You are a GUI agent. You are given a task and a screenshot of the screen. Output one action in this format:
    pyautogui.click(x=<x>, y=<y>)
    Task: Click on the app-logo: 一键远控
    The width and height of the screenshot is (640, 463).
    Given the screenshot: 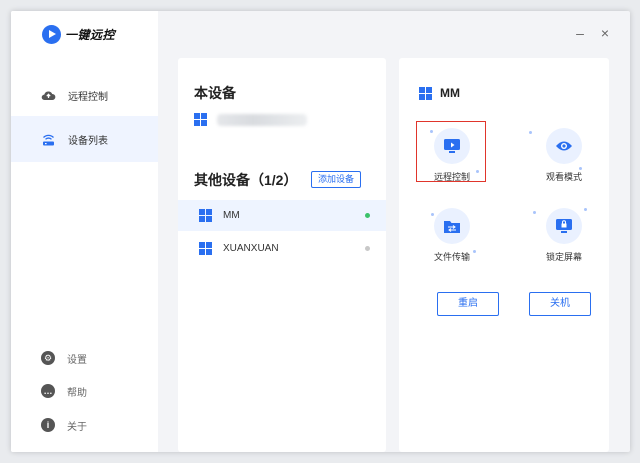 What is the action you would take?
    pyautogui.click(x=78, y=34)
    